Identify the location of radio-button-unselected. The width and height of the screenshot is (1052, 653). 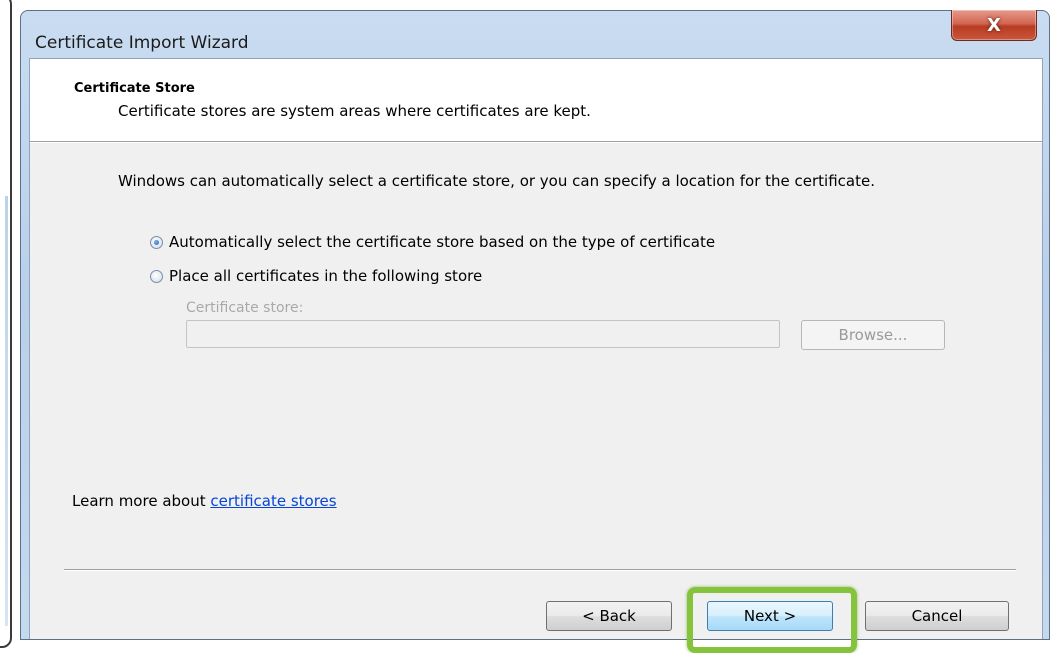
(156, 276).